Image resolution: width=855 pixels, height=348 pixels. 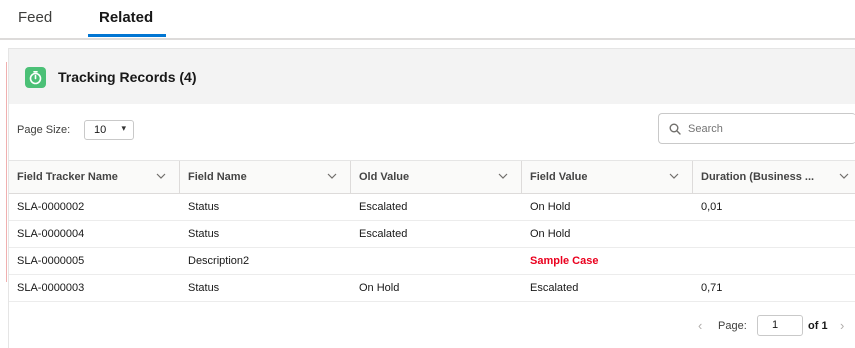 I want to click on page-size-label: Page Size:, so click(x=44, y=130).